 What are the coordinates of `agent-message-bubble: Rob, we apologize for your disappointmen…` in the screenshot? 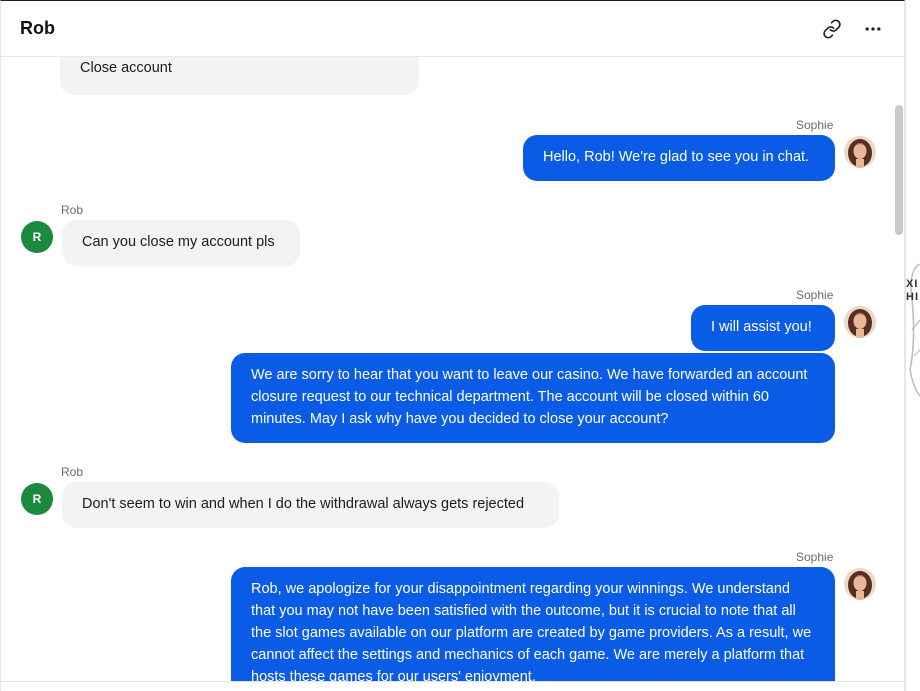 It's located at (533, 624).